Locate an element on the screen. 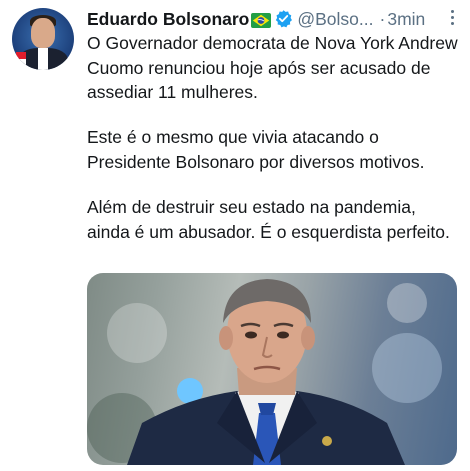 This screenshot has height=471, width=470. avatar is located at coordinates (43, 39).